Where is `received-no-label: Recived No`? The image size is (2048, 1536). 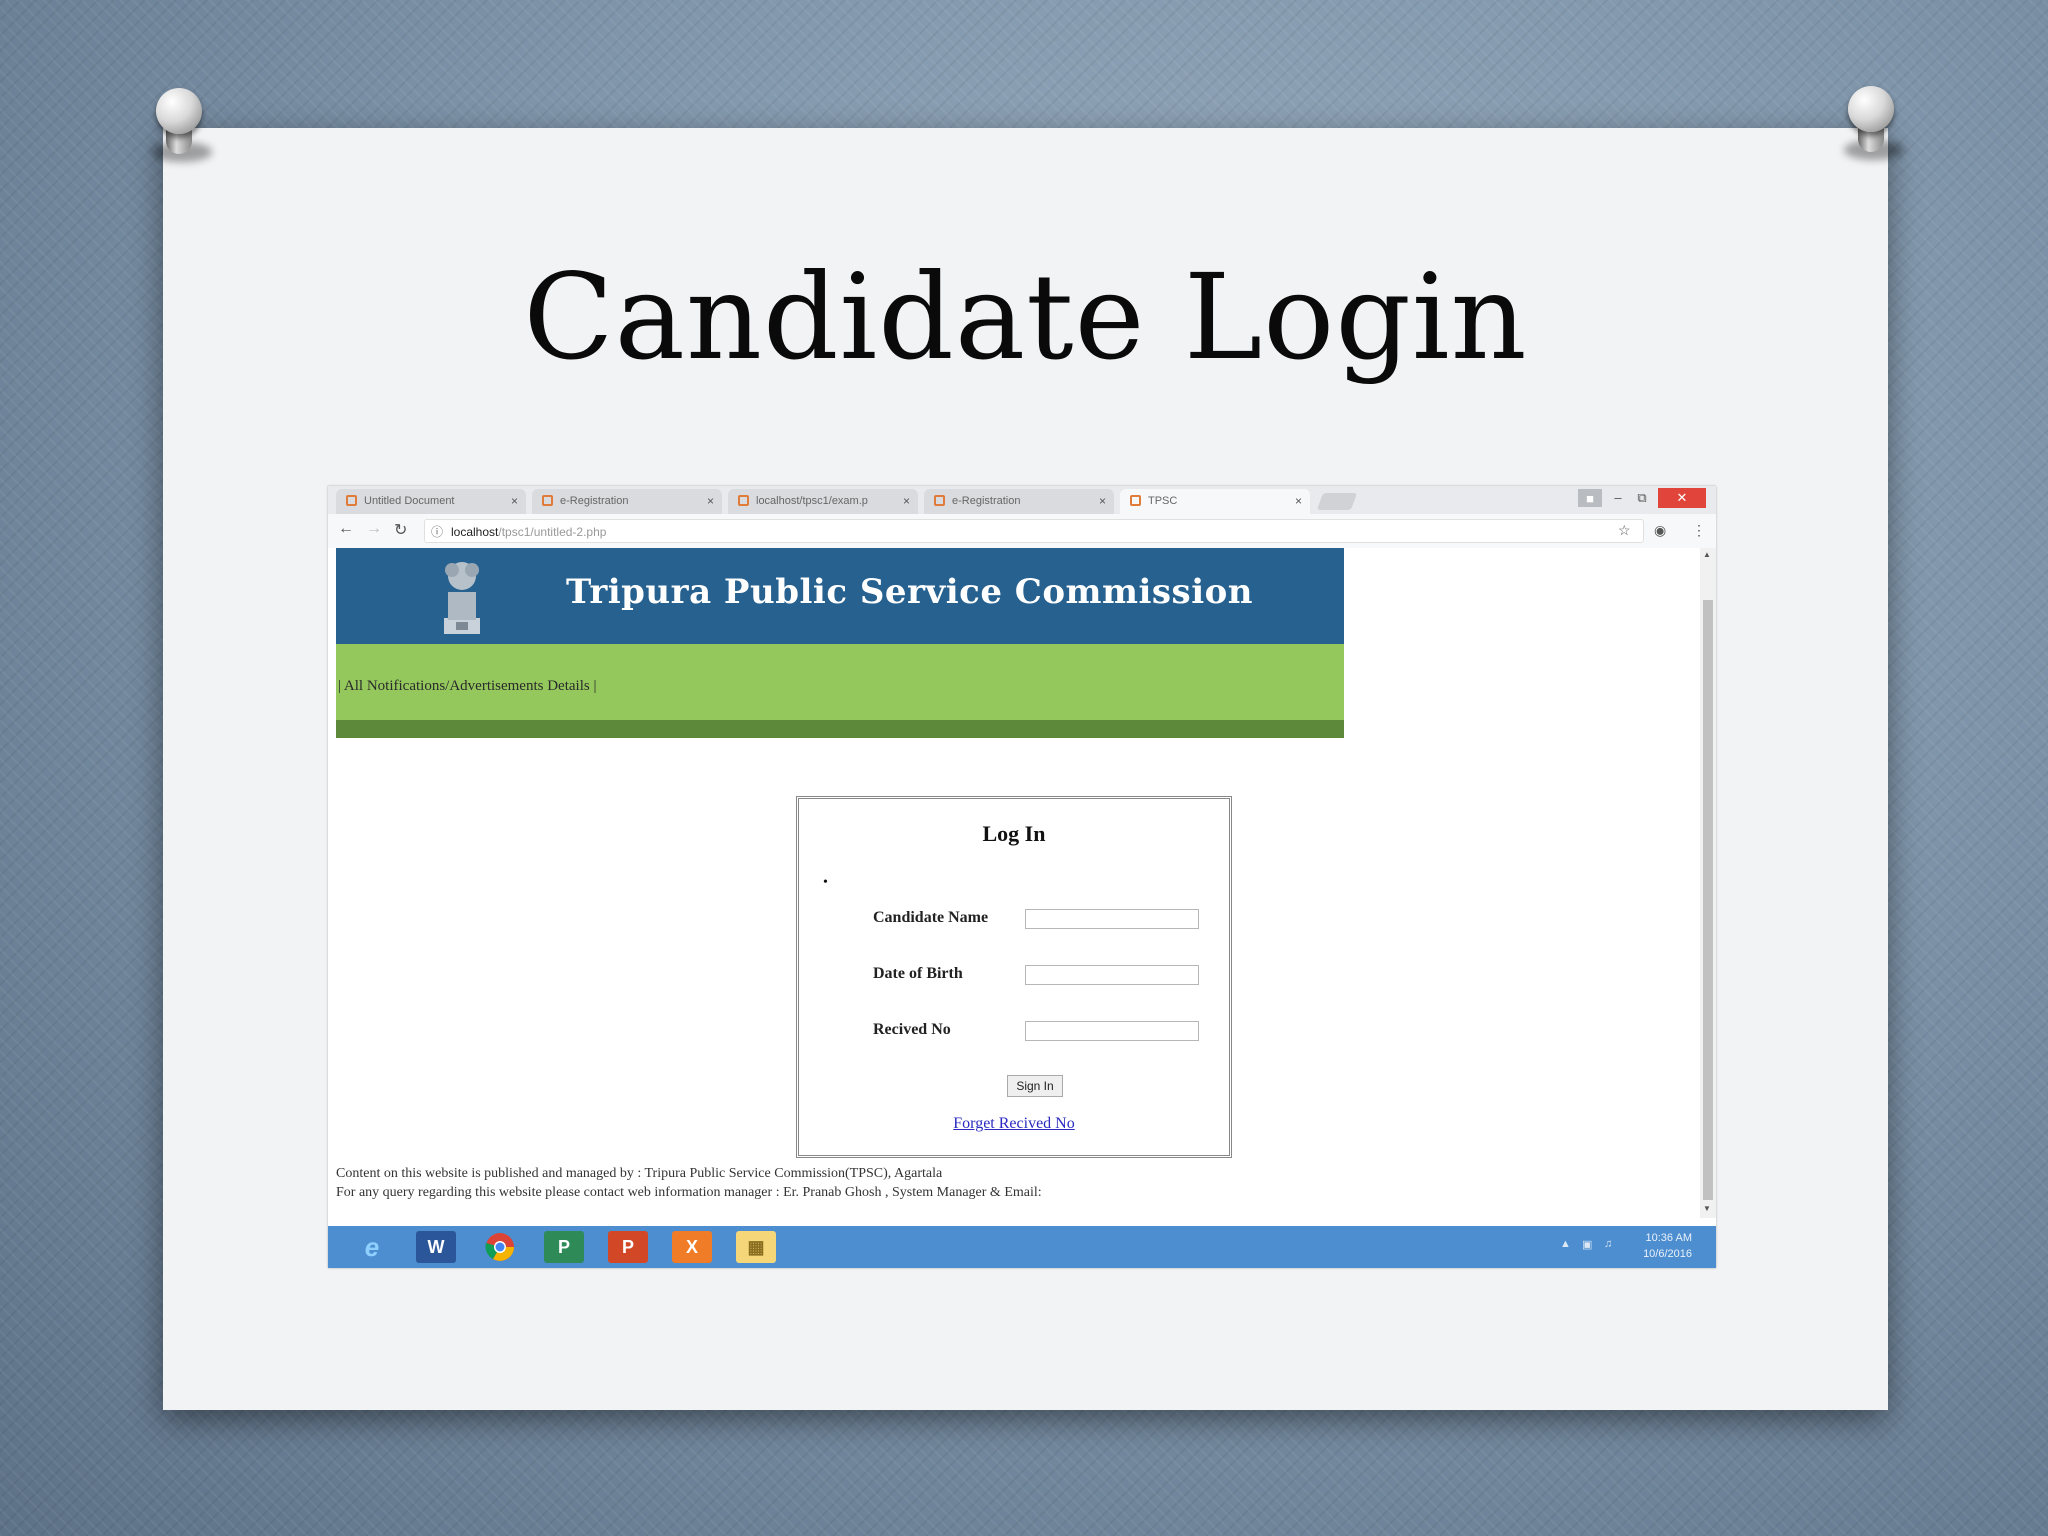
received-no-label: Recived No is located at coordinates (912, 1029).